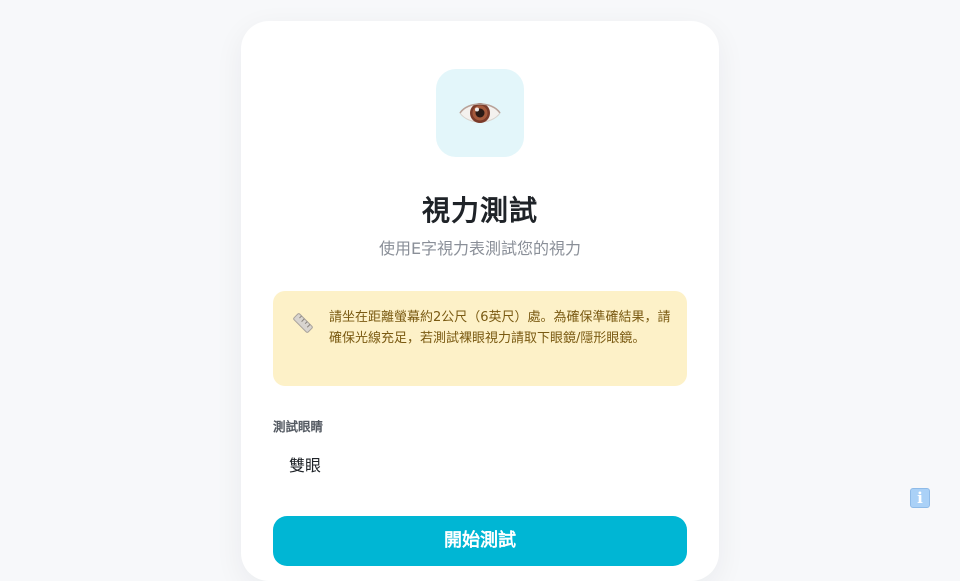 Image resolution: width=960 pixels, height=581 pixels. What do you see at coordinates (480, 541) in the screenshot?
I see `start-test-button: 開始測試` at bounding box center [480, 541].